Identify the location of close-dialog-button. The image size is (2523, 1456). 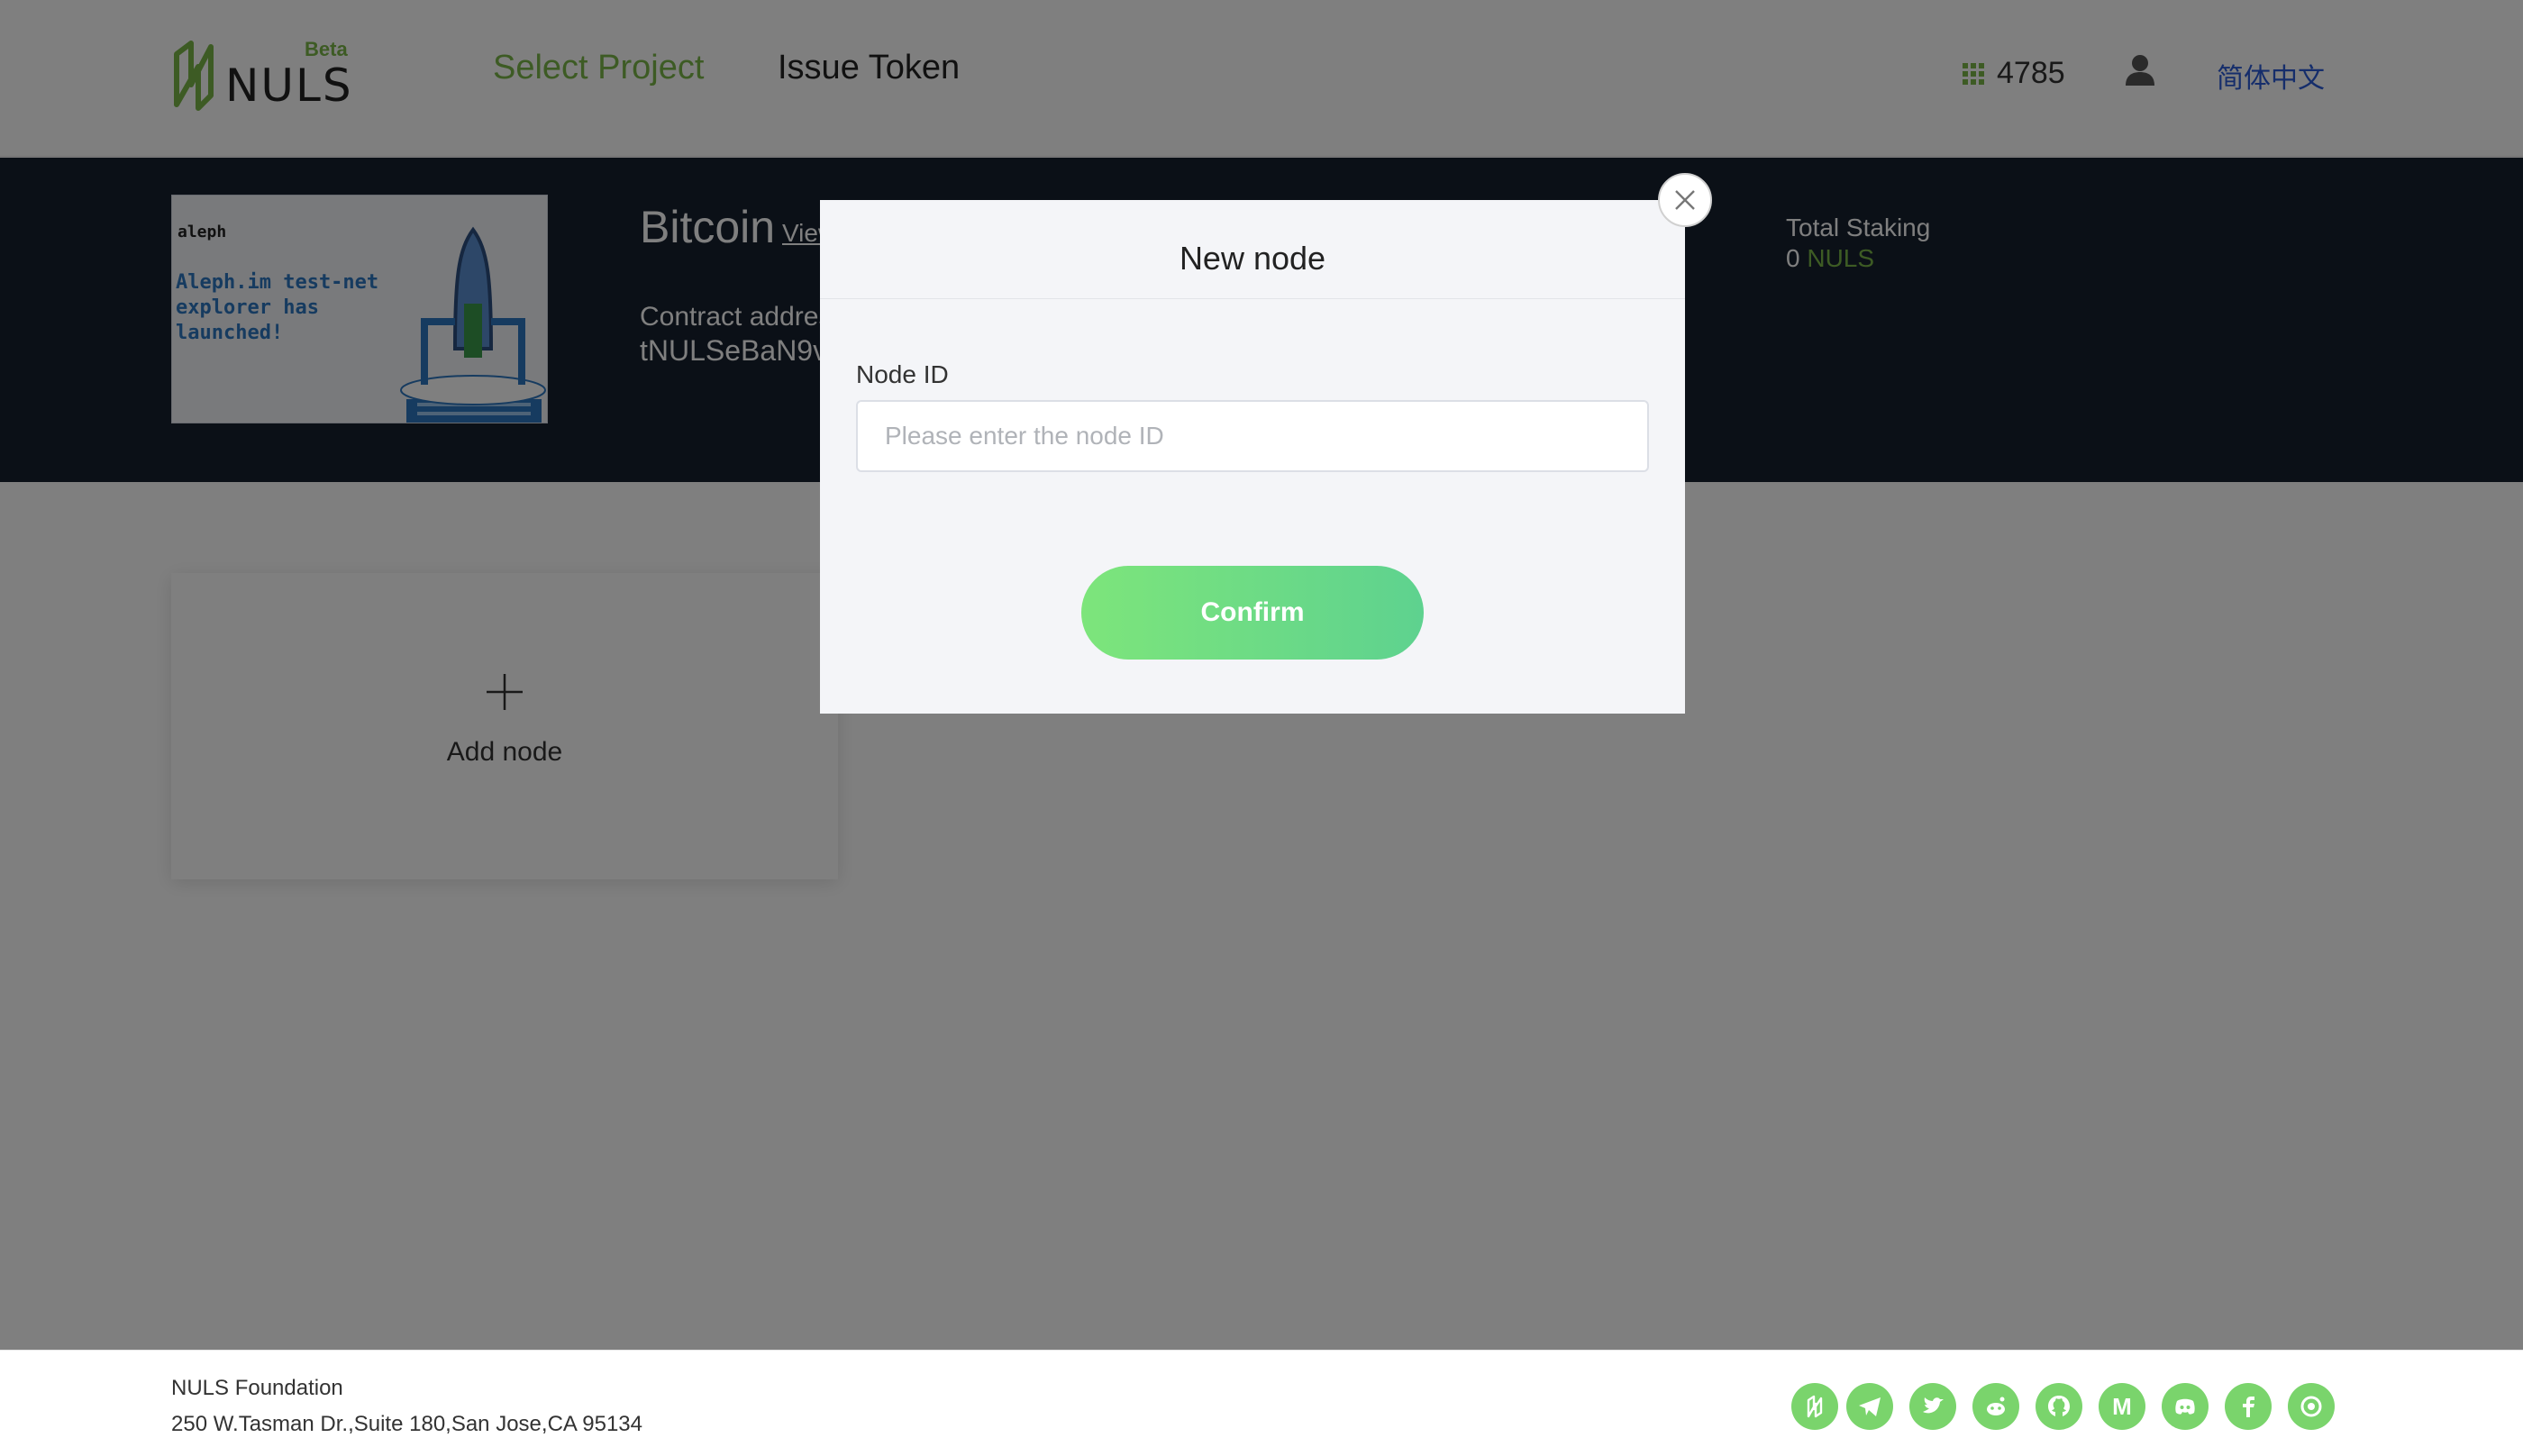
(1685, 200).